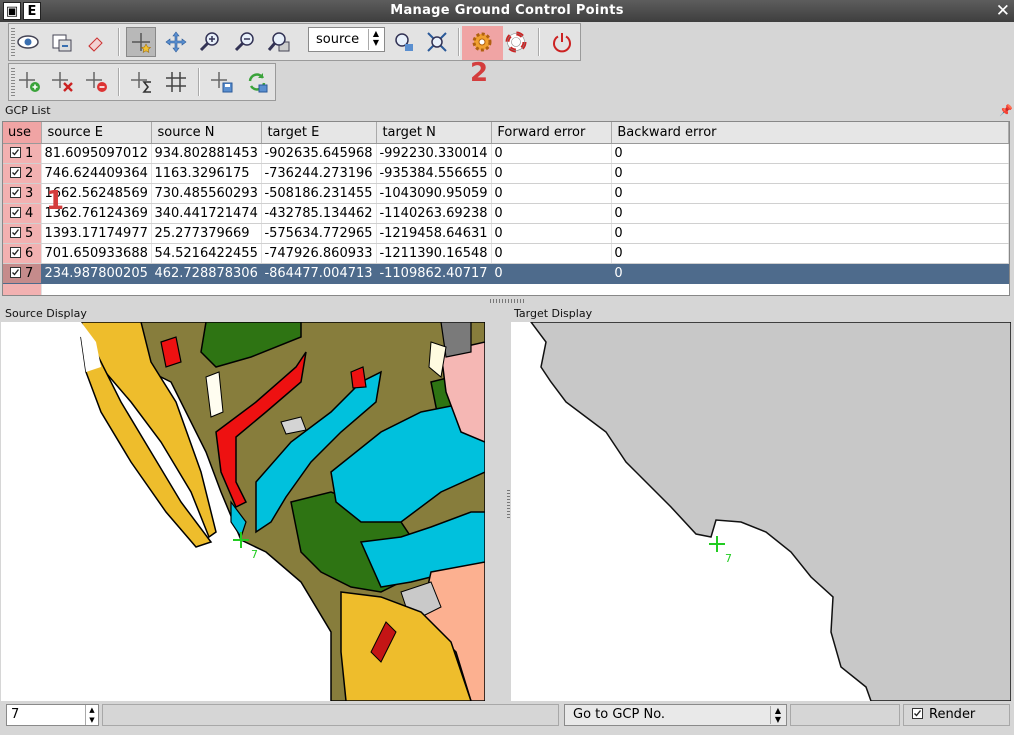  Describe the element at coordinates (319, 213) in the screenshot. I see `cell-target-e: -432785.134462` at that location.